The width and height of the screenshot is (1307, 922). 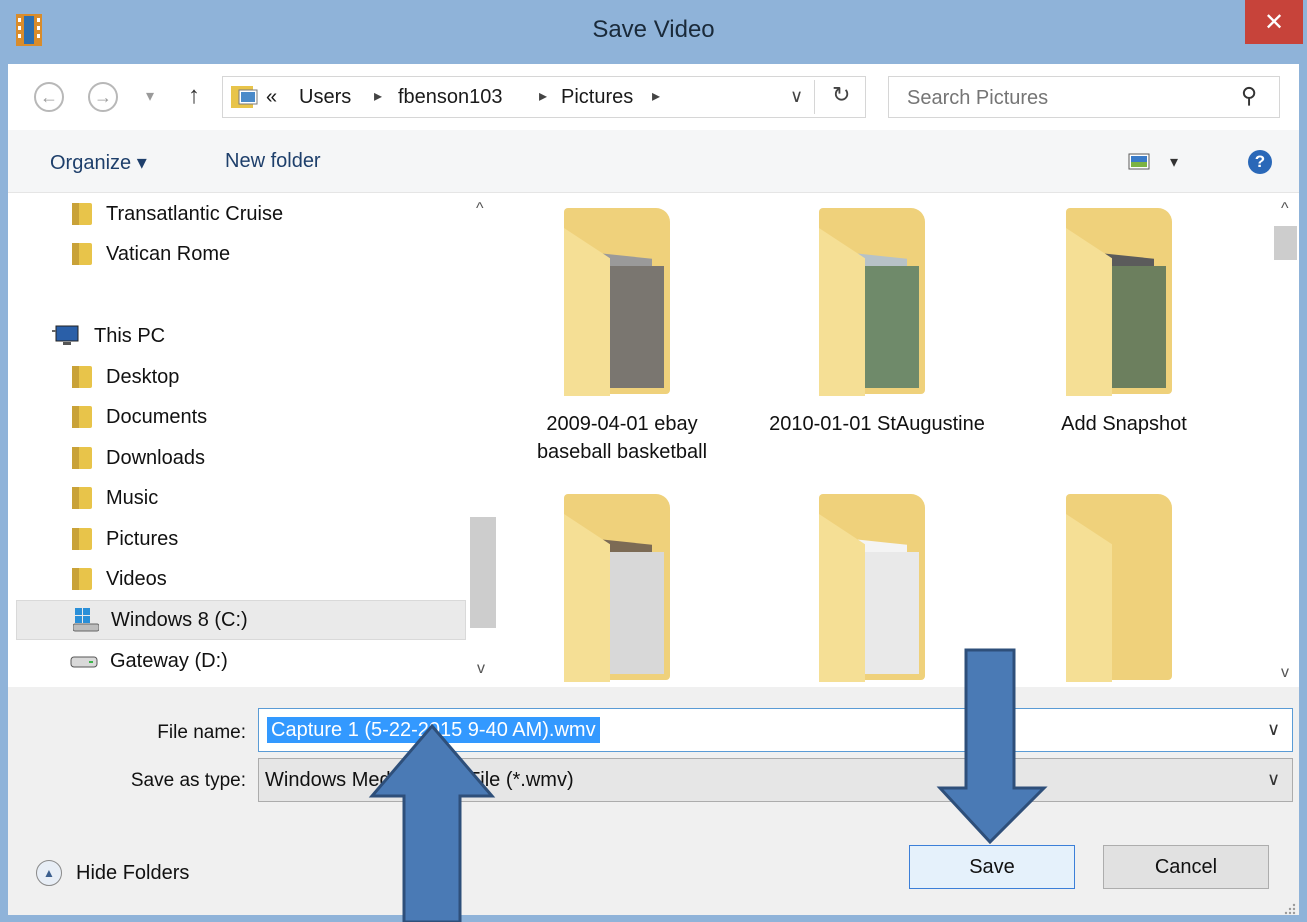 What do you see at coordinates (450, 97) in the screenshot?
I see `breadcrumb-fbenson103: fbenson103` at bounding box center [450, 97].